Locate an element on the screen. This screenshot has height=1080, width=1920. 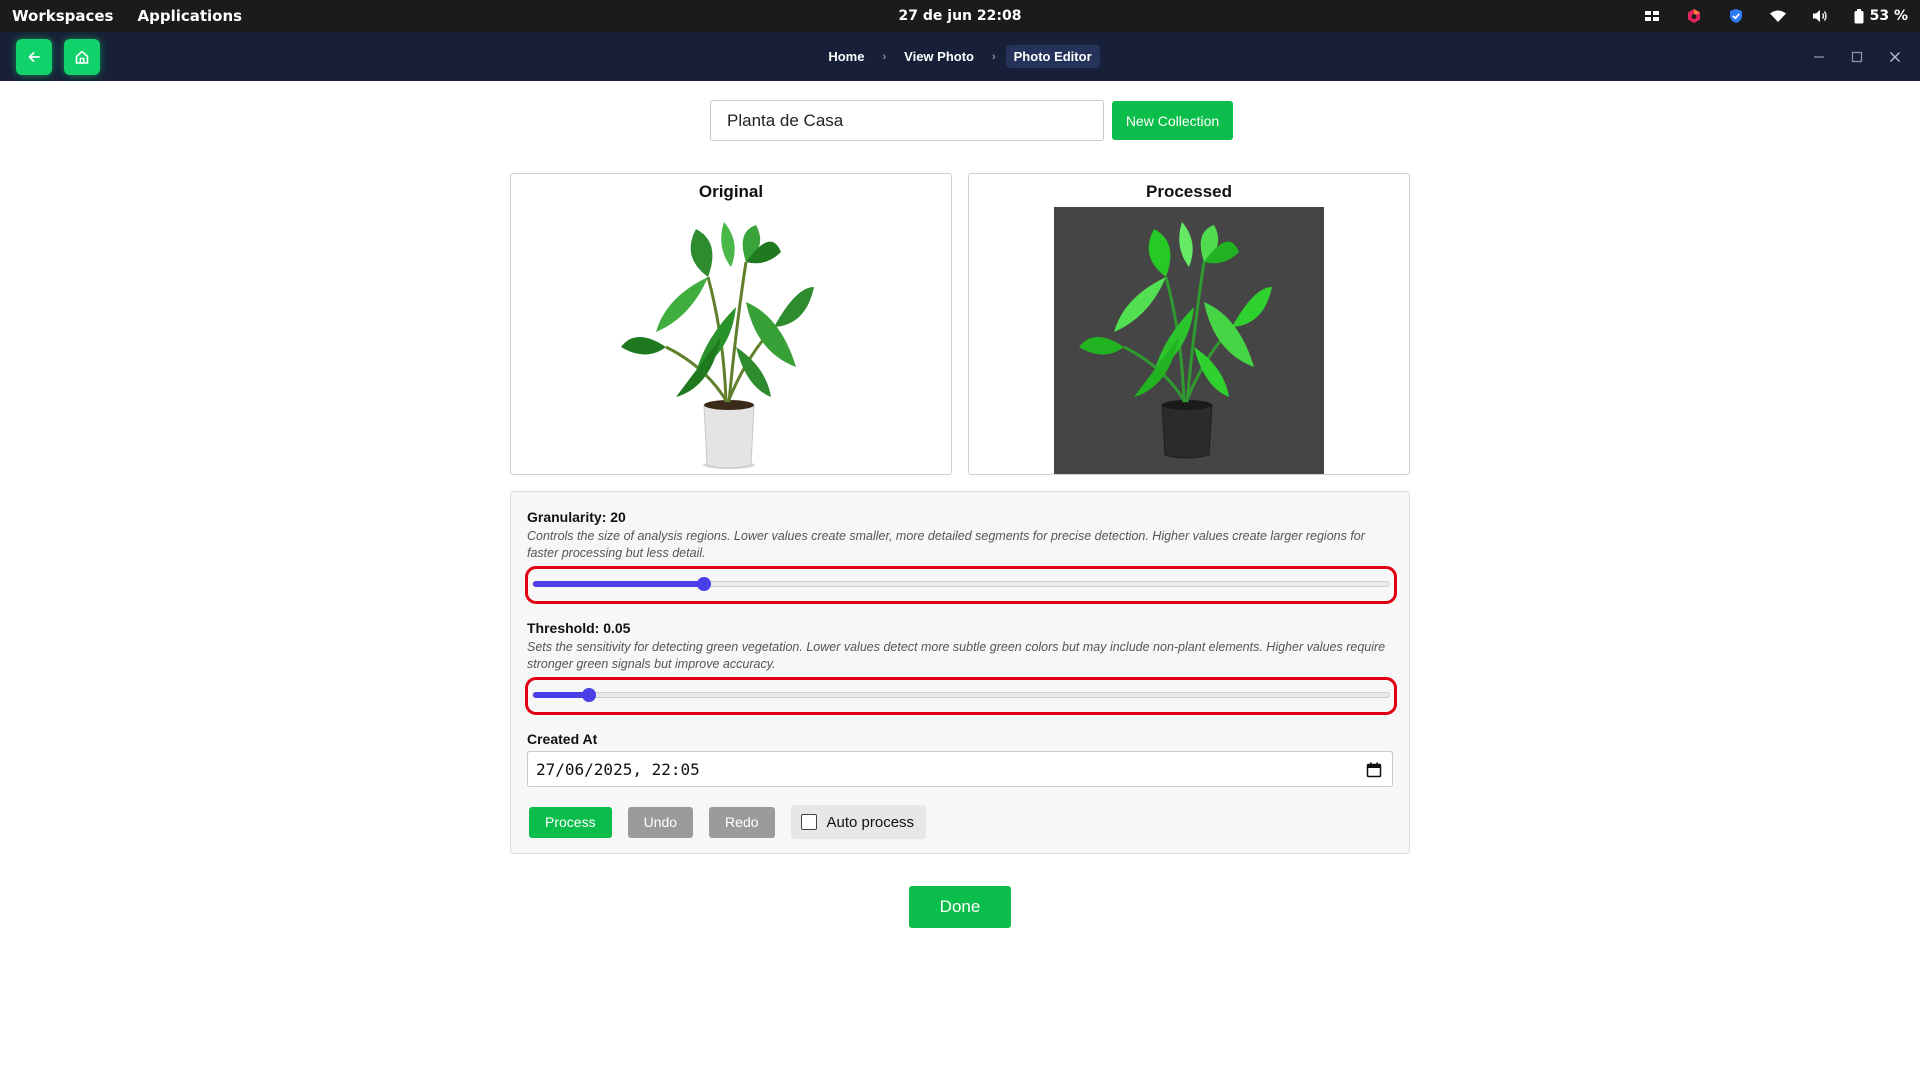
breadcrumb-home: Home is located at coordinates (846, 56).